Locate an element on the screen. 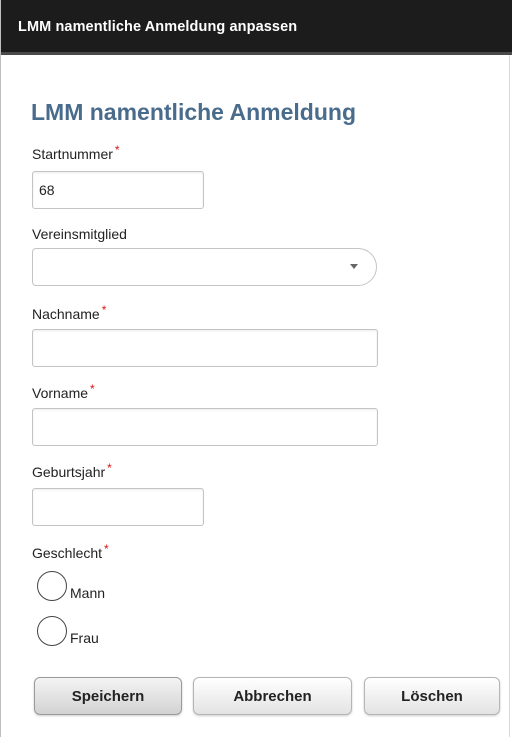 The image size is (512, 737). nachname-input is located at coordinates (205, 348).